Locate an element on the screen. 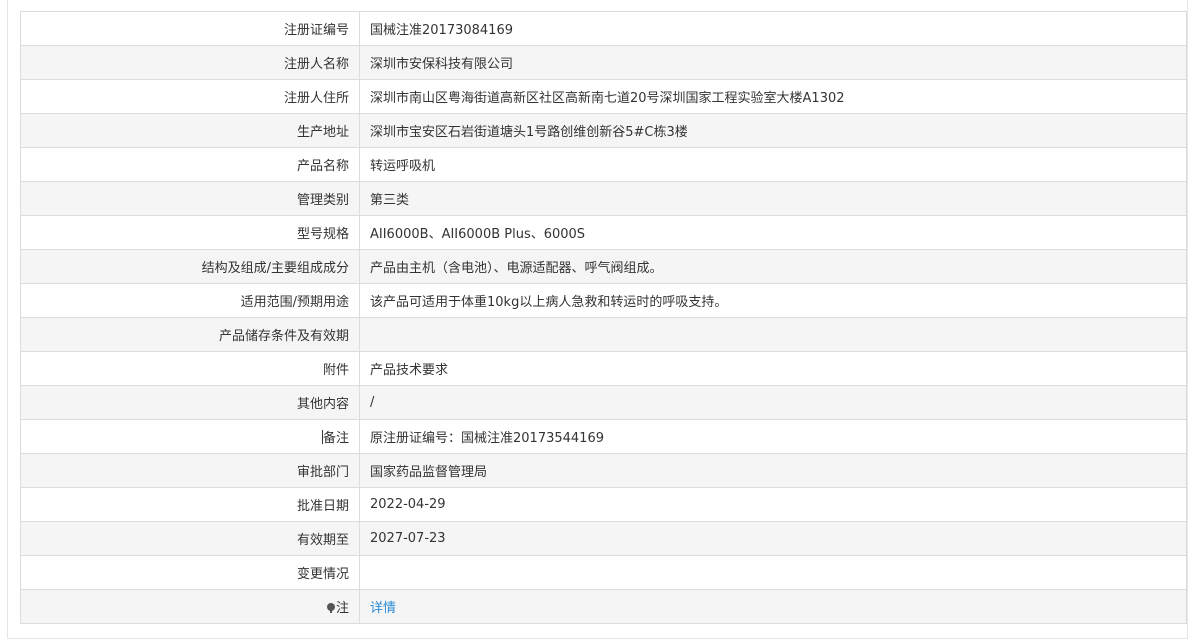  table-row: 结构及组成/主要组成成分 产品由主机（含电池）、电源适配器、呼气阀组成。 is located at coordinates (603, 266).